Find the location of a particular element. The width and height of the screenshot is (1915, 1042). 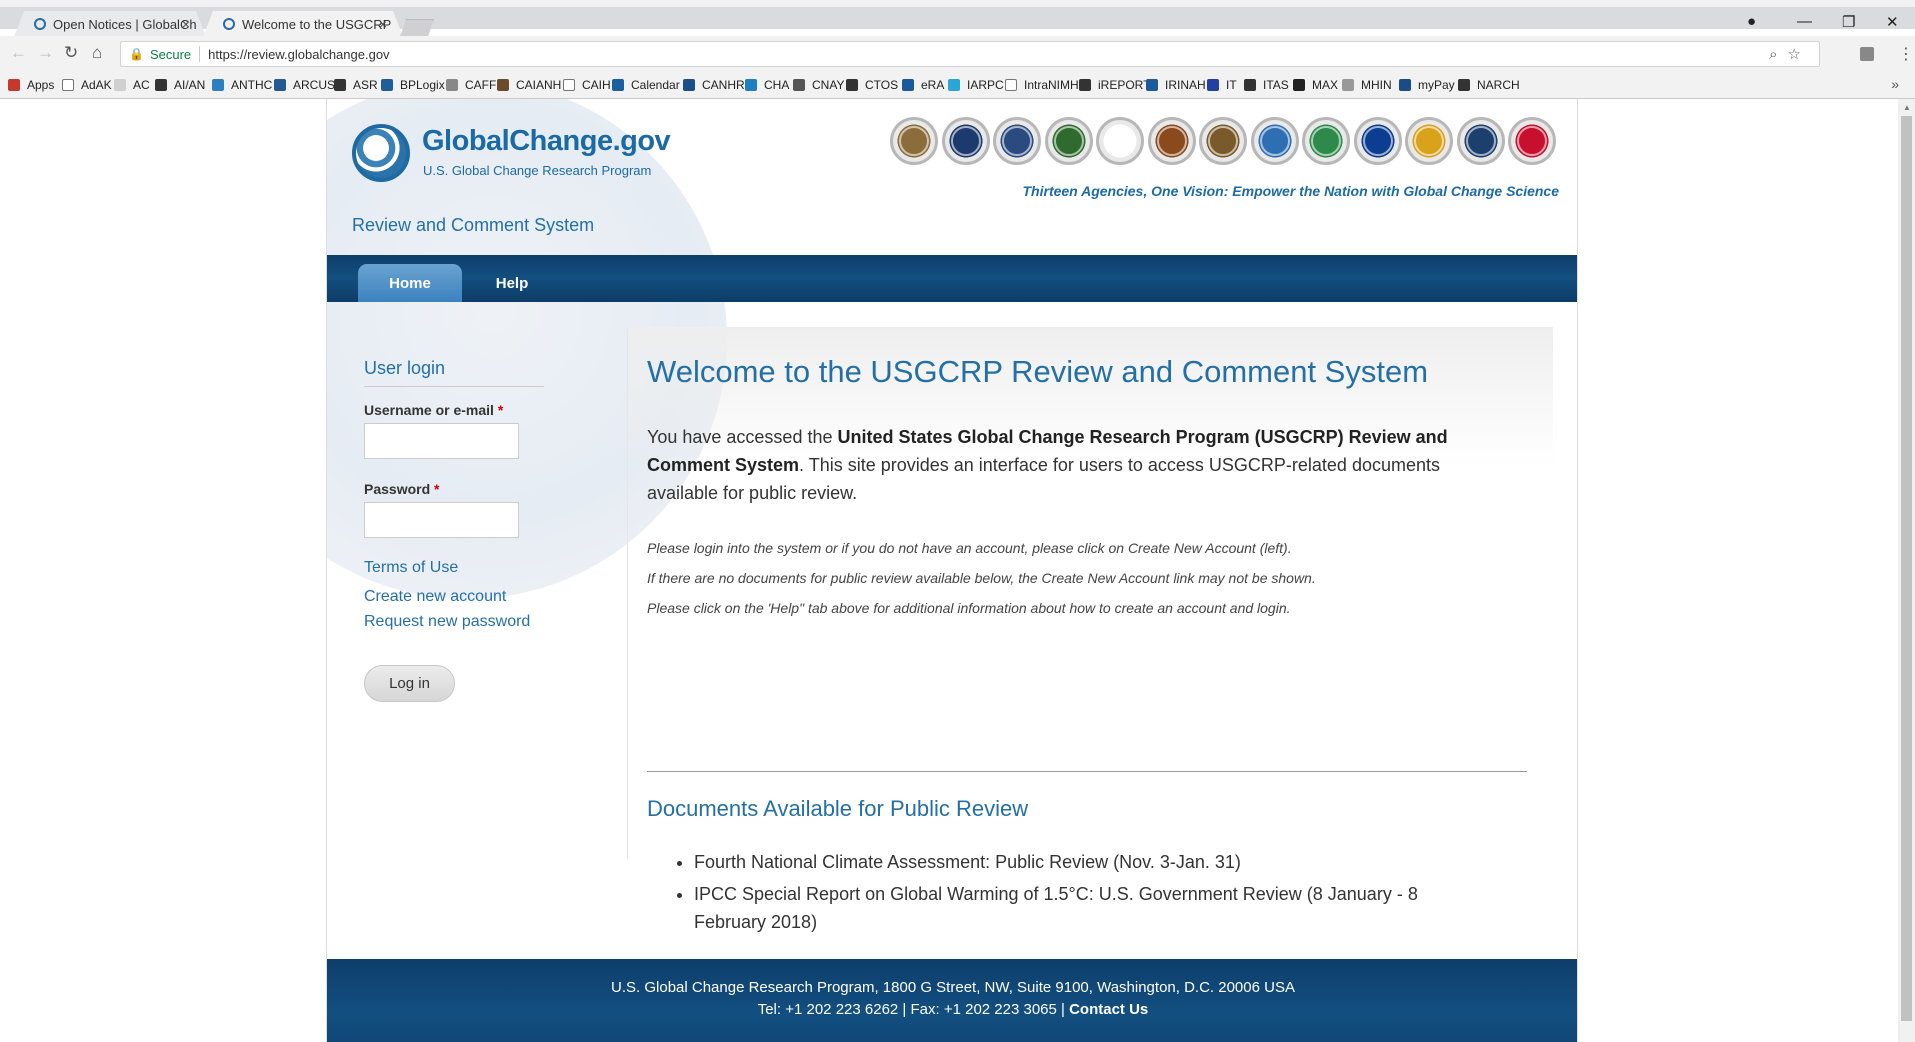

bookmark-item: ARCUS is located at coordinates (304, 85).